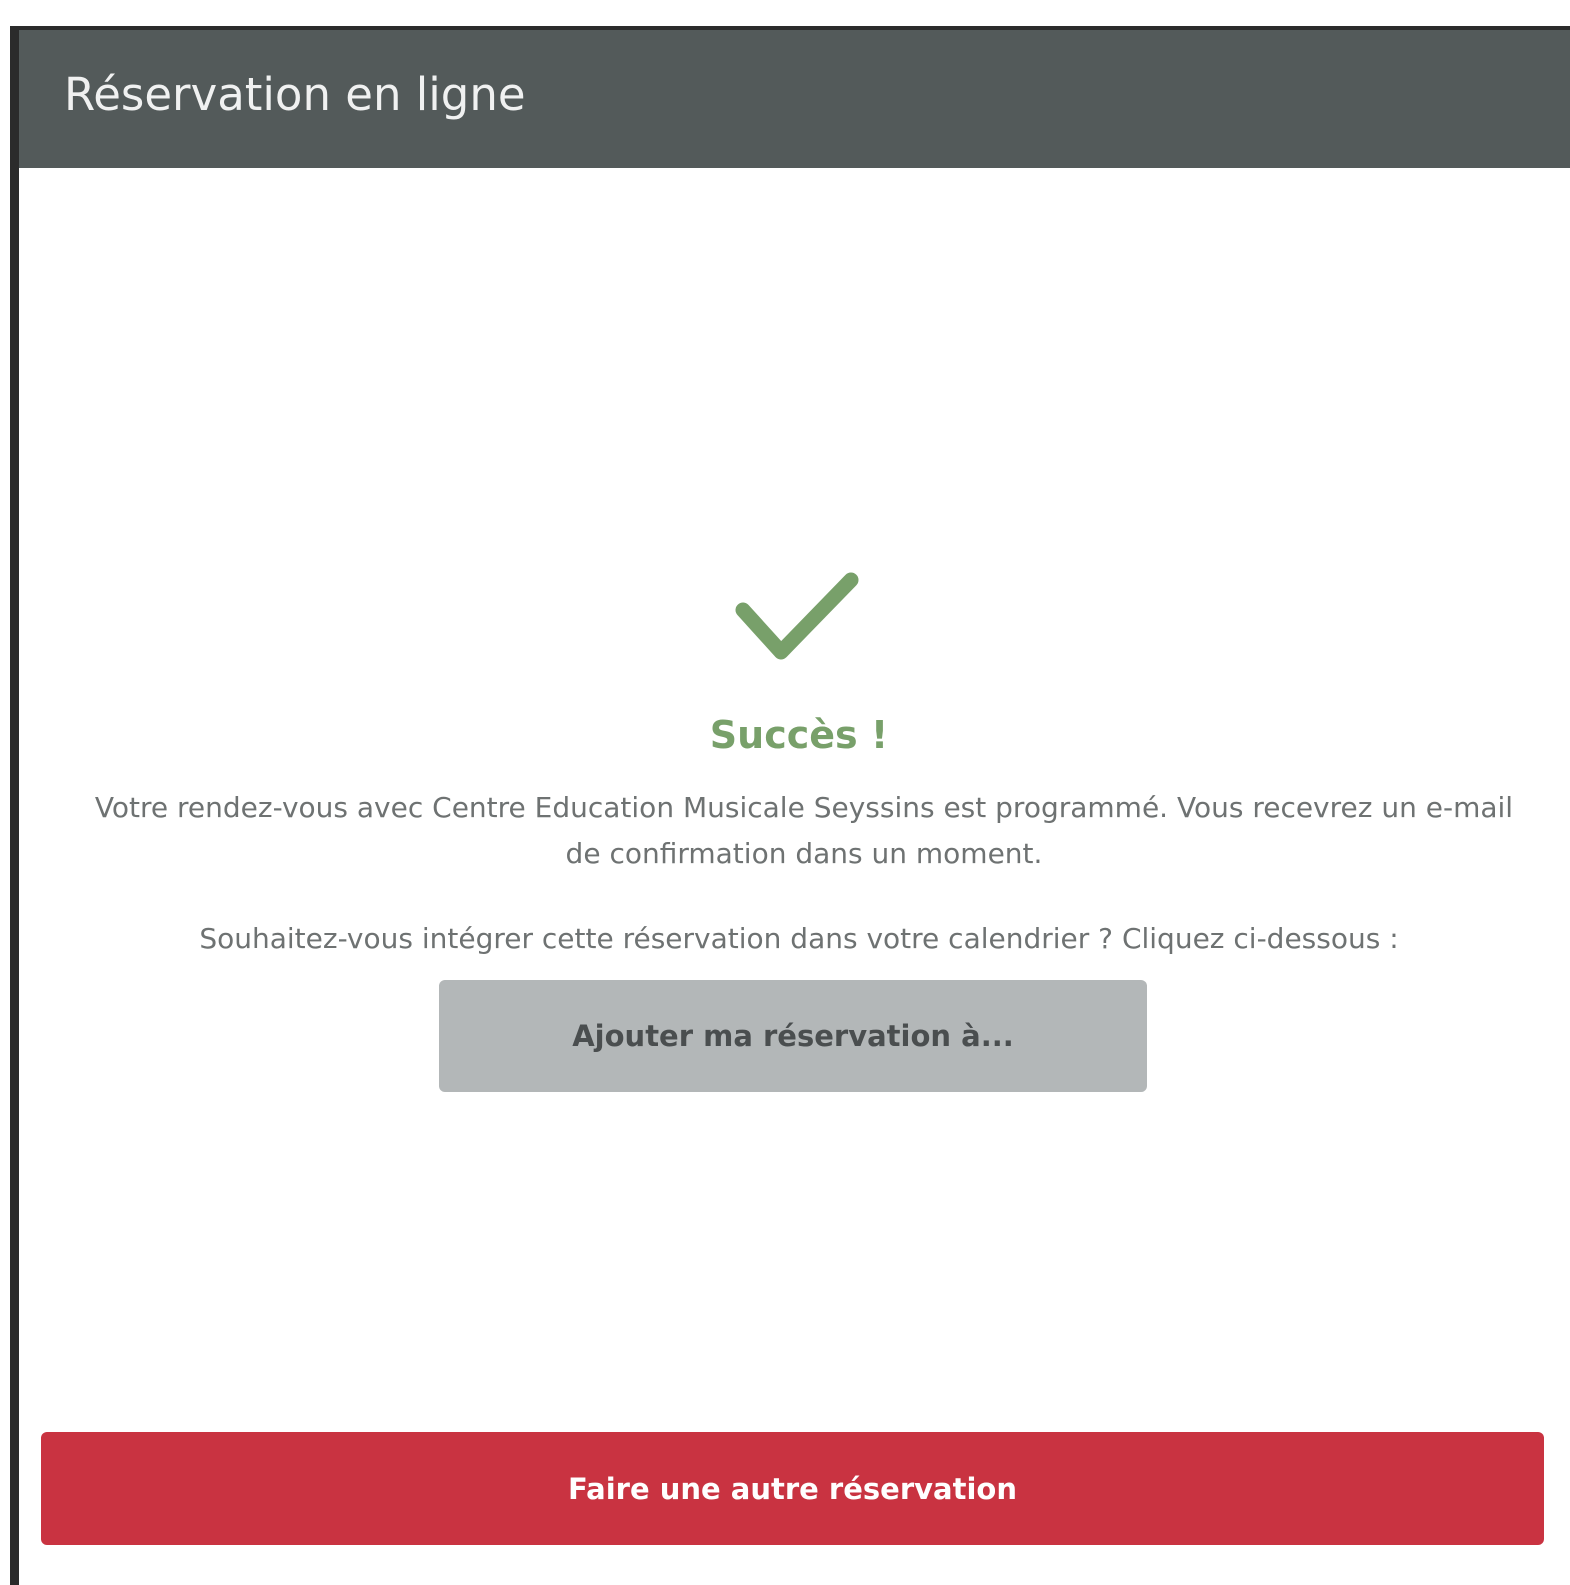 Image resolution: width=1570 pixels, height=1585 pixels. Describe the element at coordinates (797, 616) in the screenshot. I see `checkmark-icon` at that location.